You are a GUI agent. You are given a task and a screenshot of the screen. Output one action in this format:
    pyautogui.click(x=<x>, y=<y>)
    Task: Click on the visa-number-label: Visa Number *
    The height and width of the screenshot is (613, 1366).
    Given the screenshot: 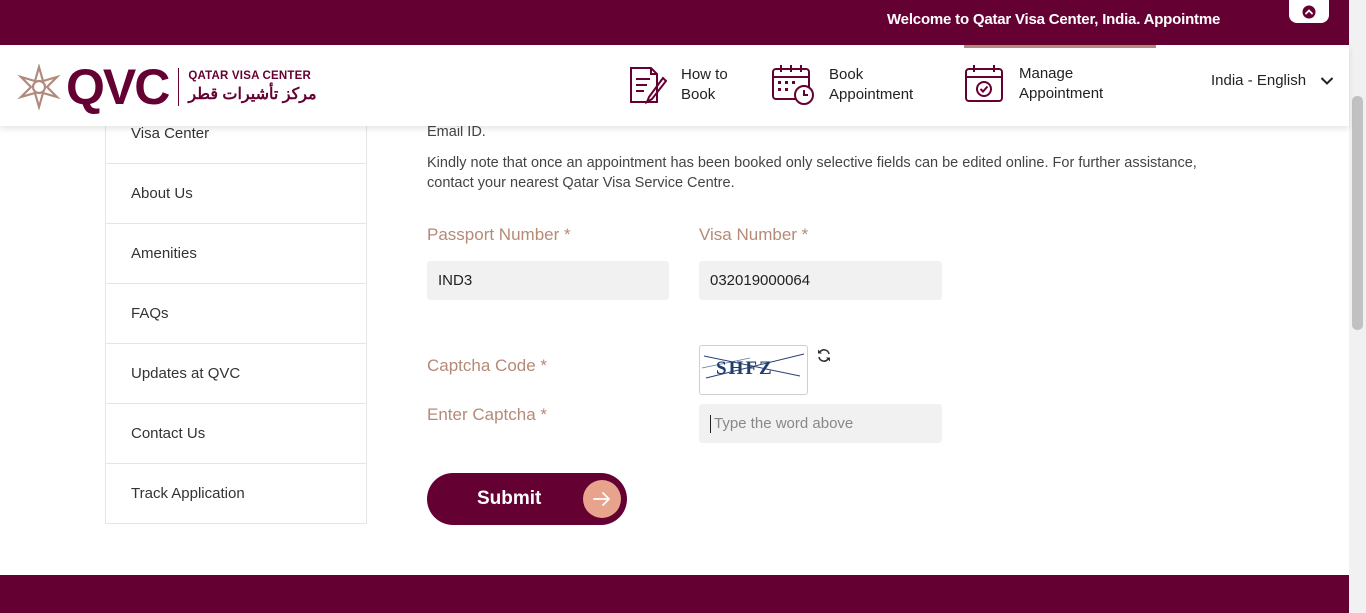 What is the action you would take?
    pyautogui.click(x=754, y=234)
    